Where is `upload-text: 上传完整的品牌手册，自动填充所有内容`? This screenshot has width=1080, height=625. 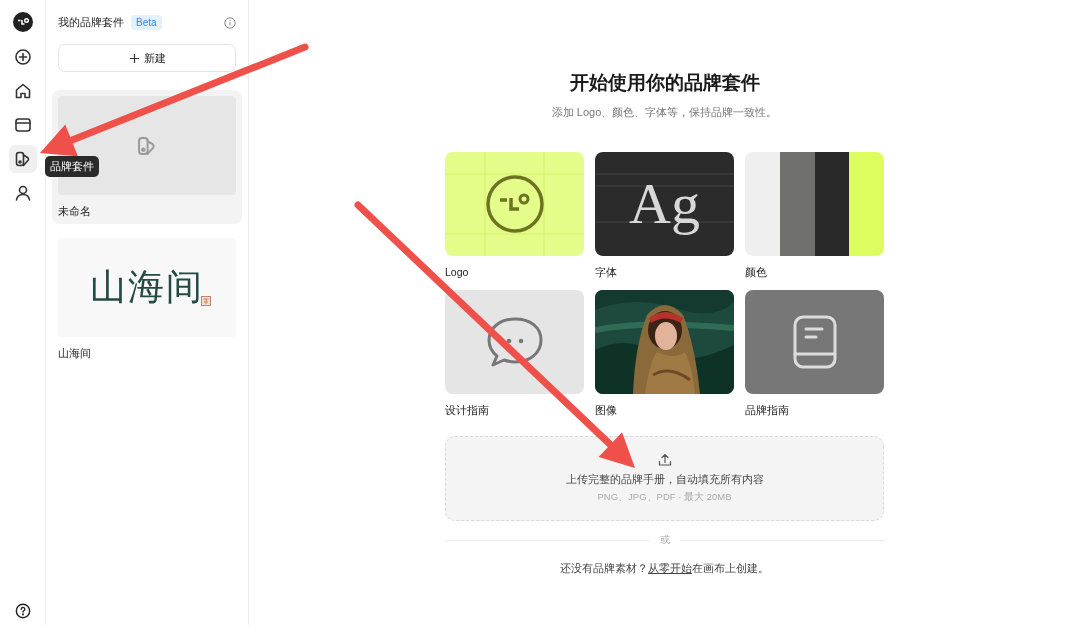 upload-text: 上传完整的品牌手册，自动填充所有内容 is located at coordinates (664, 480).